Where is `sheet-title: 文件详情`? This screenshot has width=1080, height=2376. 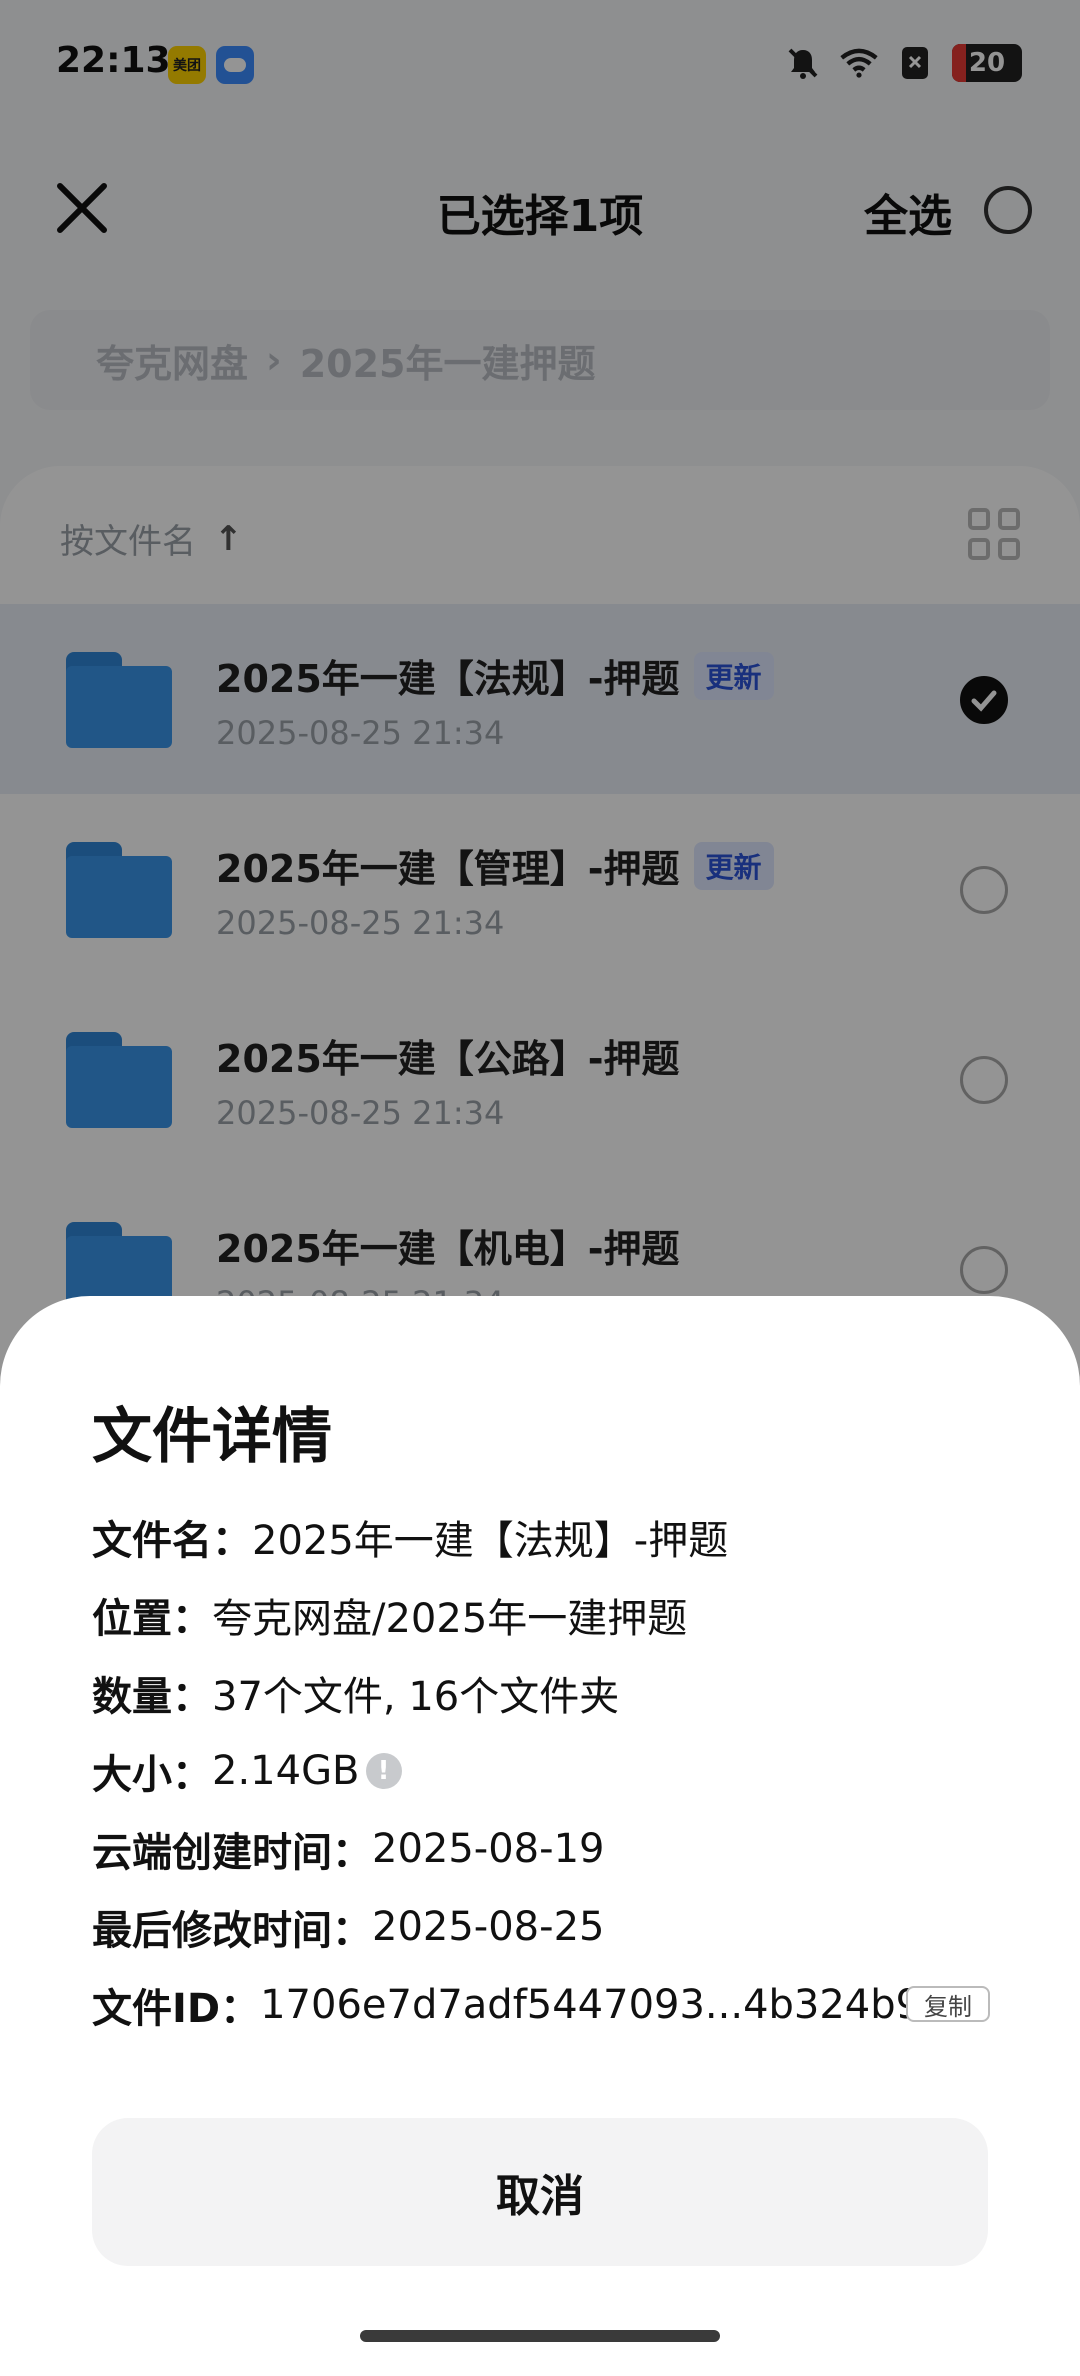
sheet-title: 文件详情 is located at coordinates (212, 1437).